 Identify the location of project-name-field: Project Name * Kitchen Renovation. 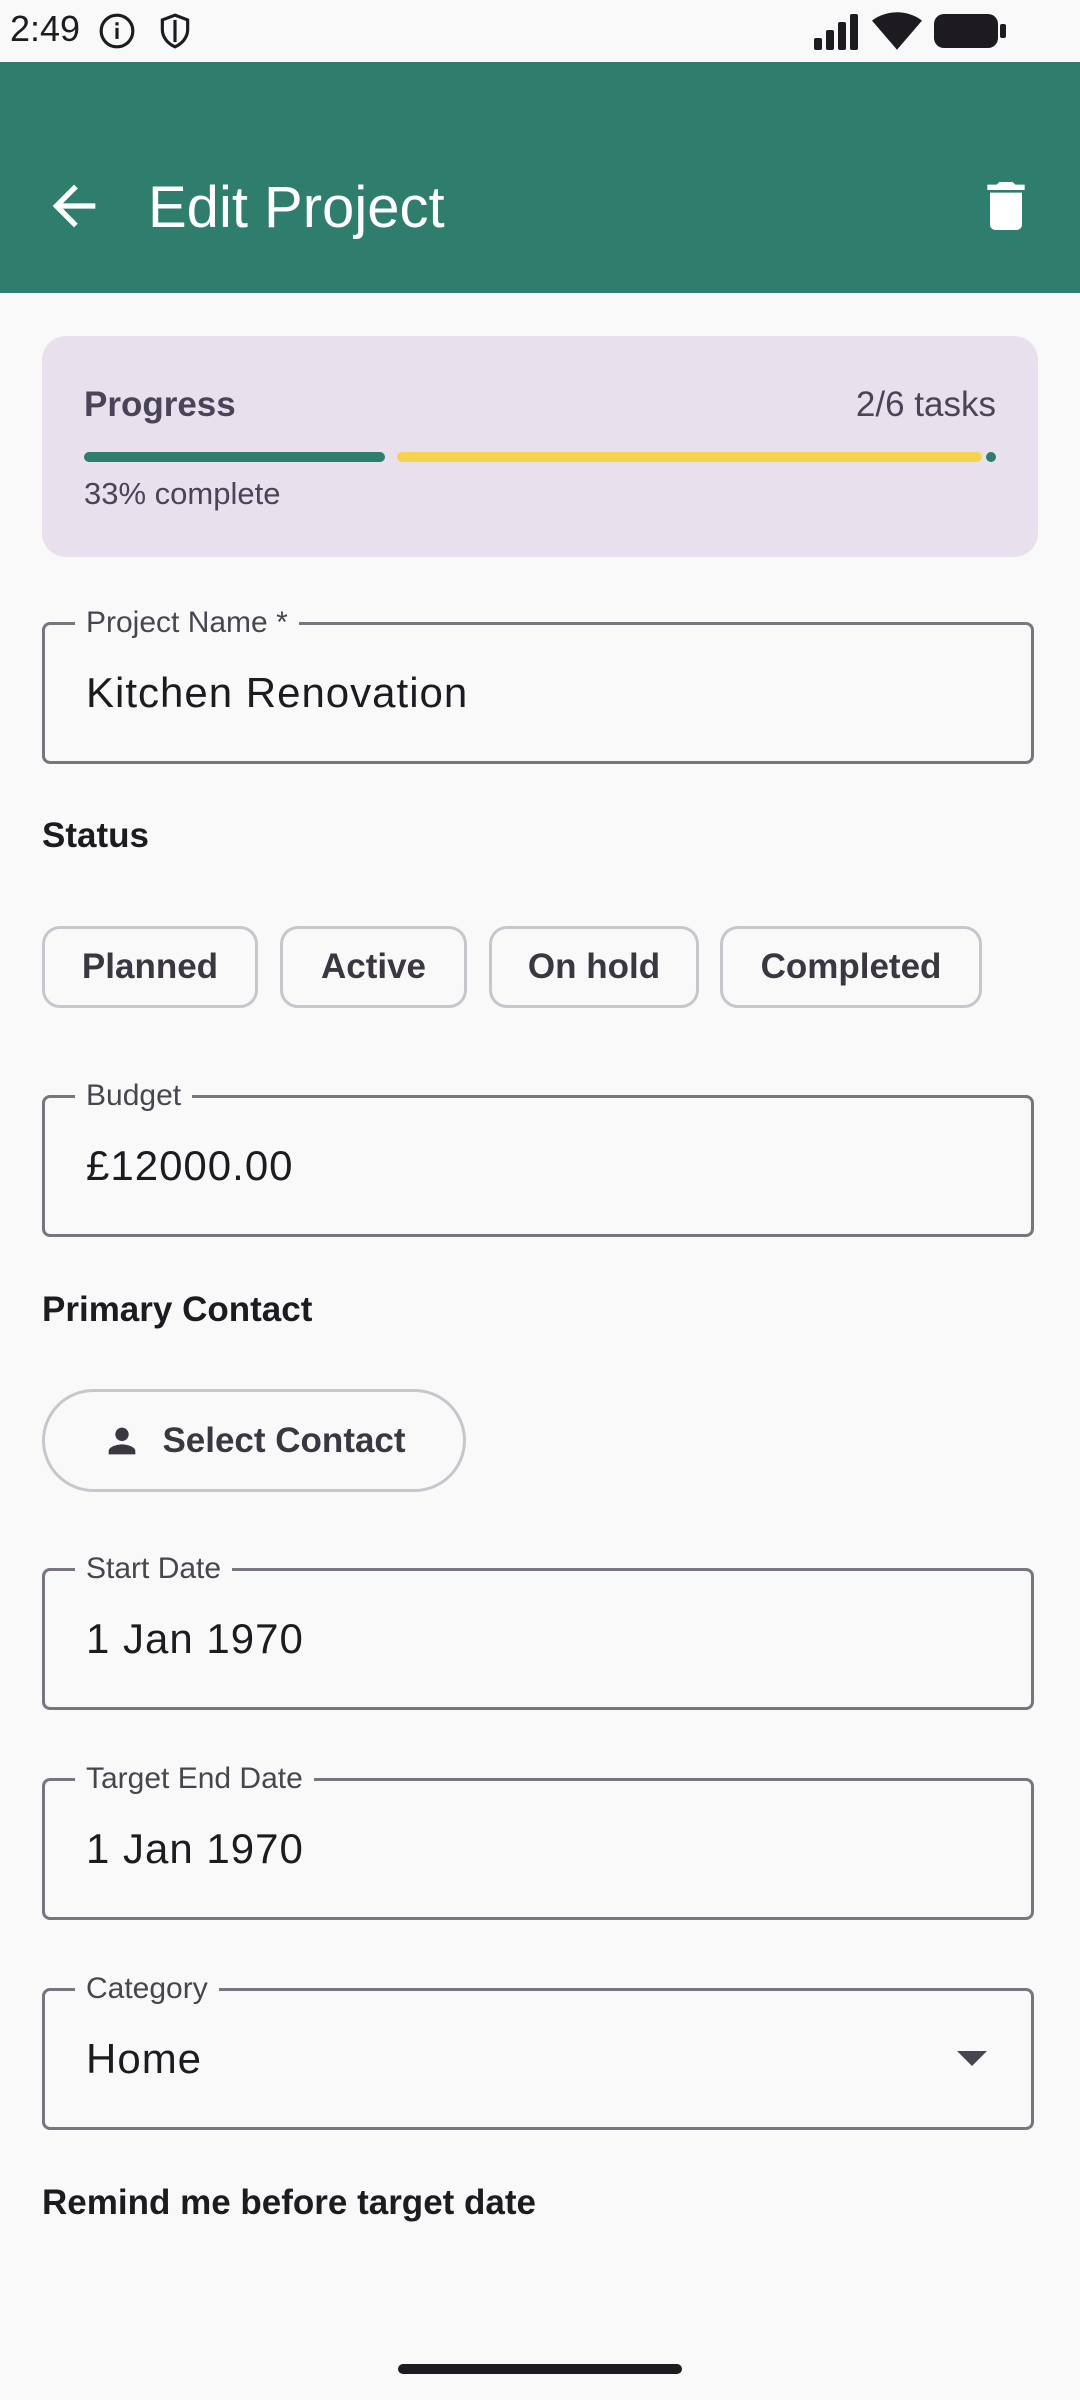
(538, 683).